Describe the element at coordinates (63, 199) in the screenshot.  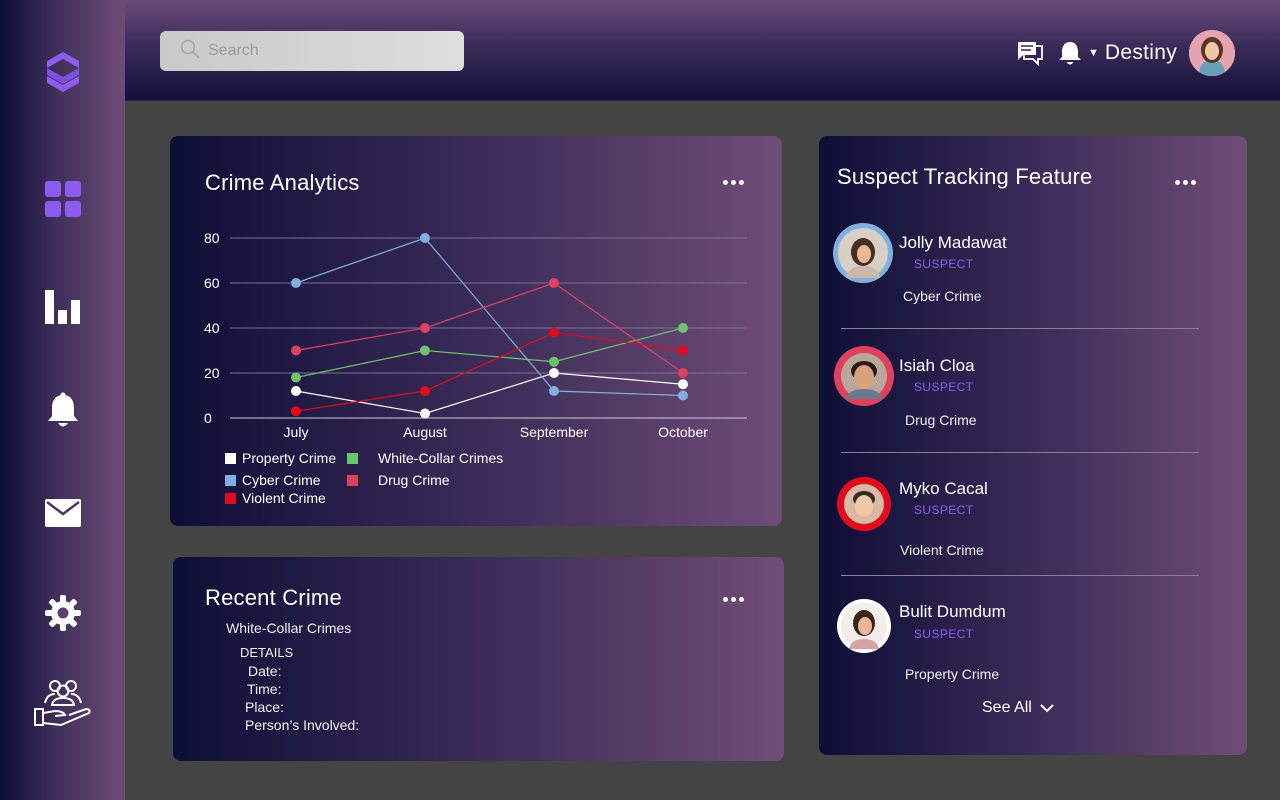
I see `dashboard-grid-icon` at that location.